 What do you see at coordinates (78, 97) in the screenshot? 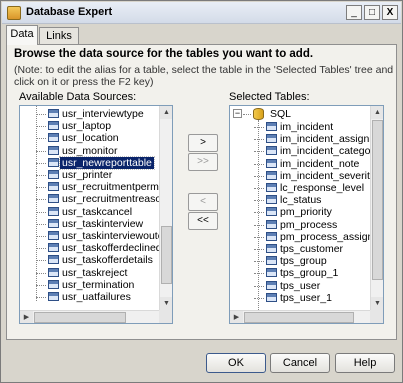
I see `available-data-sources-label: Available Data Sources:` at bounding box center [78, 97].